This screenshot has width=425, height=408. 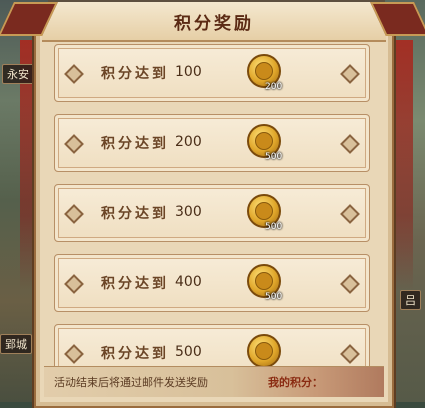 I want to click on mail-reward-note: 活动结束后将通过邮件发送奖励, so click(x=131, y=382).